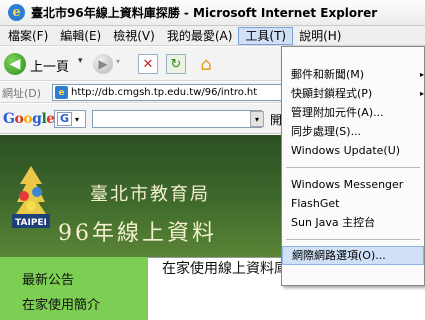  What do you see at coordinates (206, 64) in the screenshot?
I see `home-icon: ⌂` at bounding box center [206, 64].